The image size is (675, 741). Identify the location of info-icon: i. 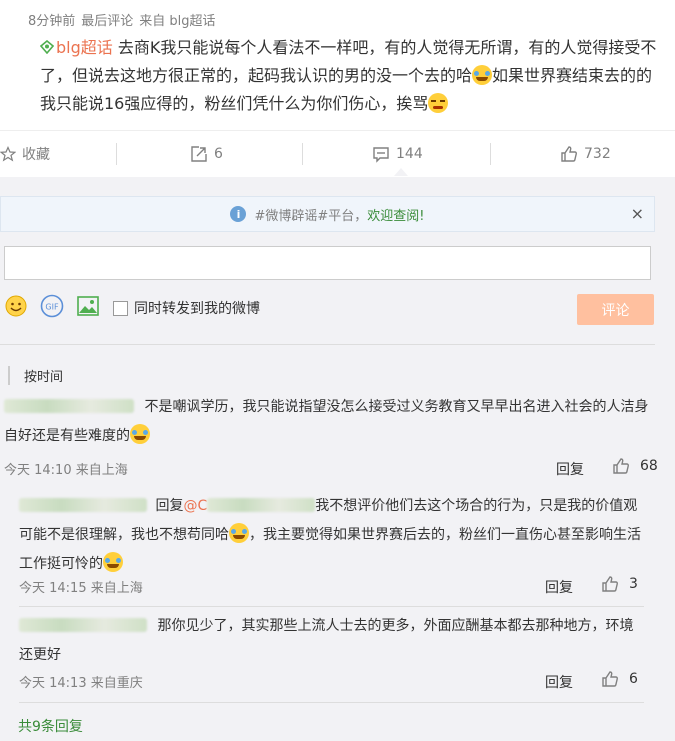
(238, 214).